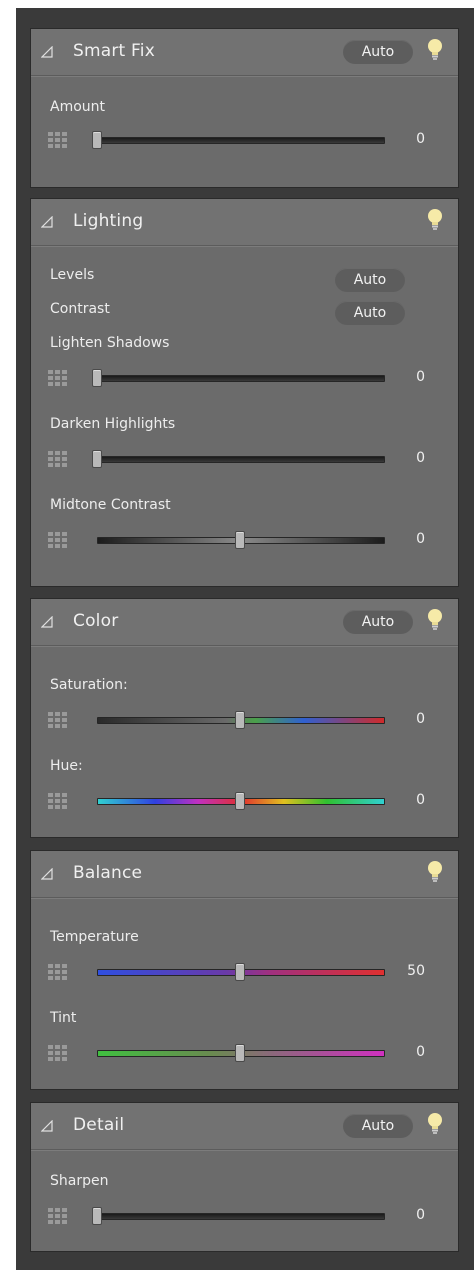  Describe the element at coordinates (244, 1177) in the screenshot. I see `panel-detail: Detail Auto Sharpen 0` at that location.